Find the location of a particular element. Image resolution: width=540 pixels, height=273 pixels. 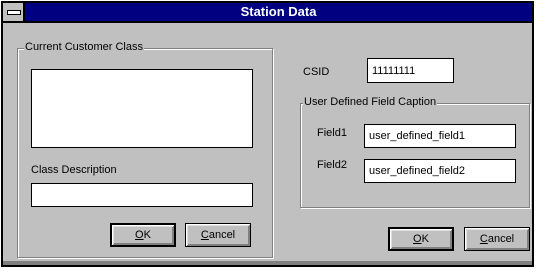

class-description-field is located at coordinates (142, 195).